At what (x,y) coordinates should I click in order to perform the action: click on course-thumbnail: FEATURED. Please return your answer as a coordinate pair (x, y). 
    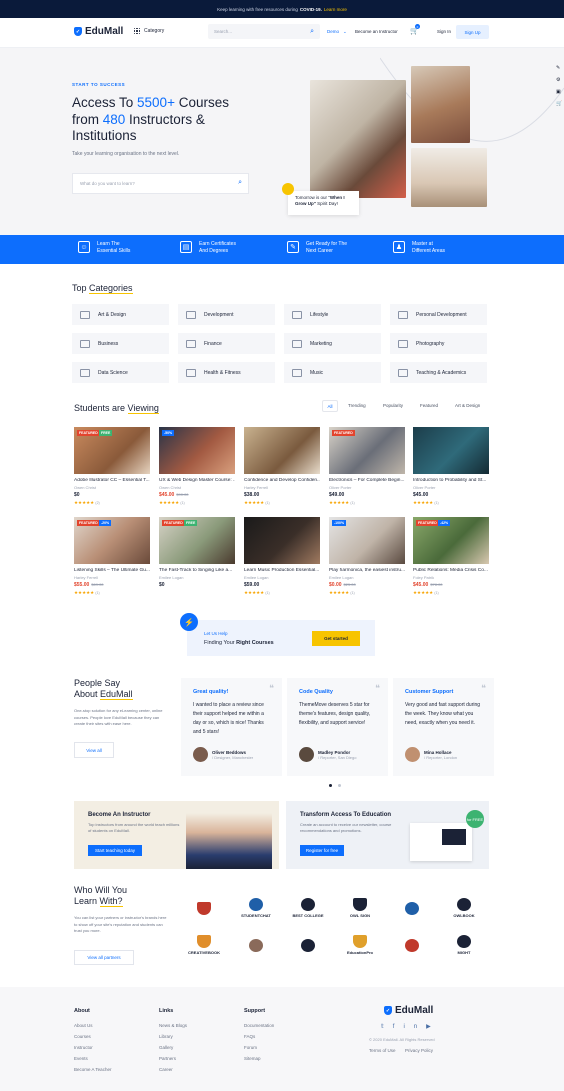
    Looking at the image, I should click on (367, 450).